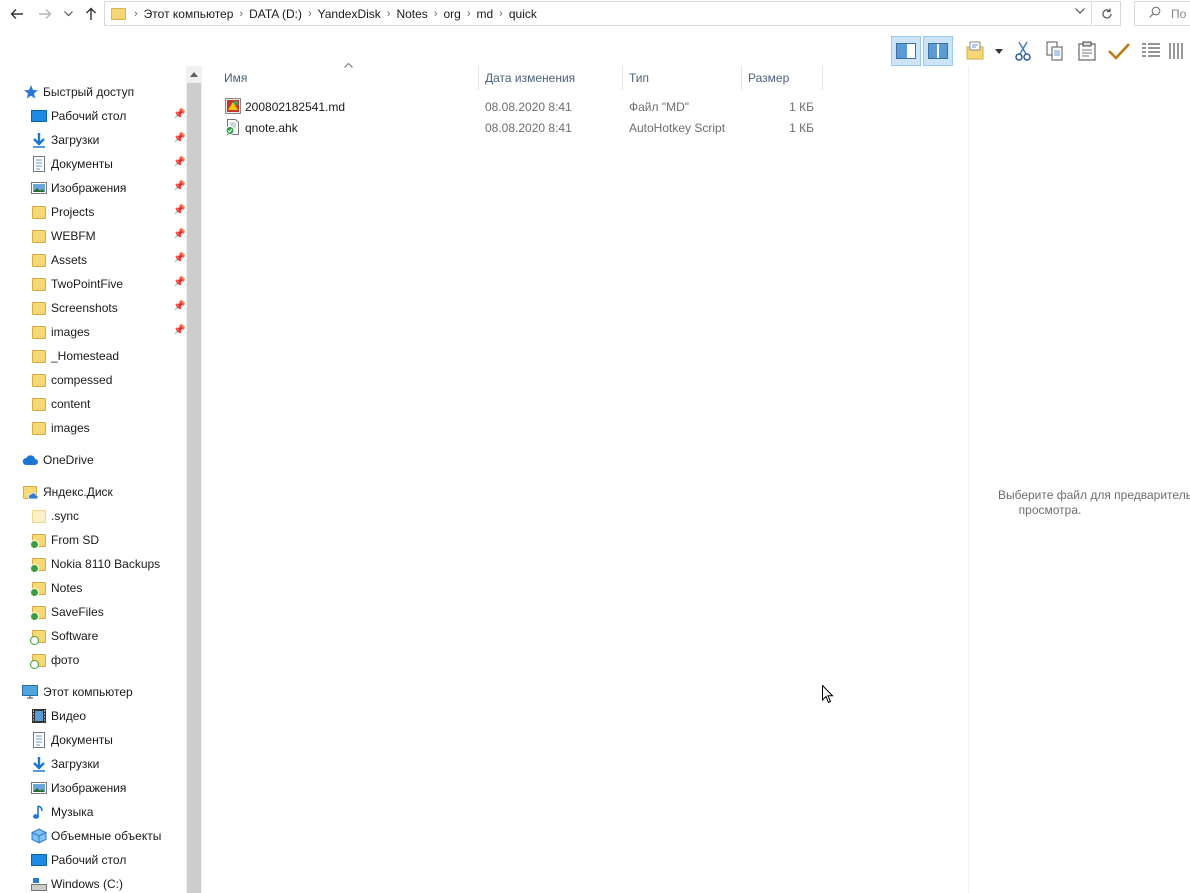  Describe the element at coordinates (677, 128) in the screenshot. I see `file-type: AutoHotkey Script` at that location.